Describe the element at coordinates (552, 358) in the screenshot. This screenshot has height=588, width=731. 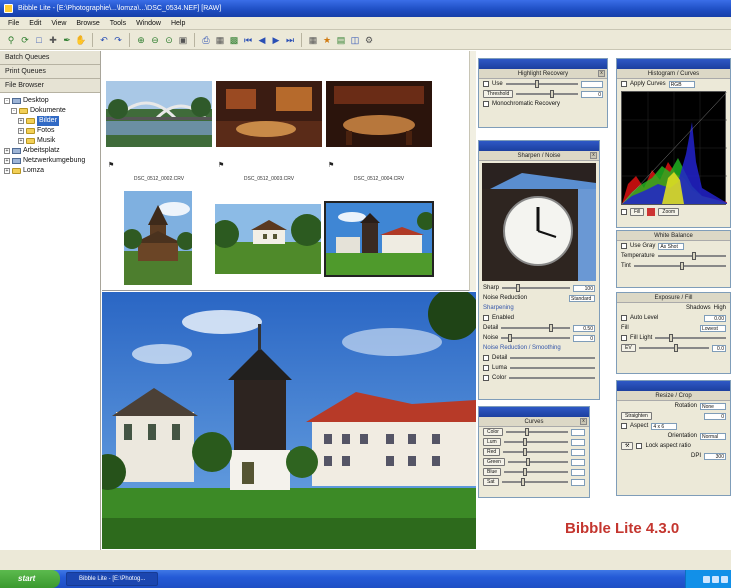
I see `nr-detail-slider` at that location.